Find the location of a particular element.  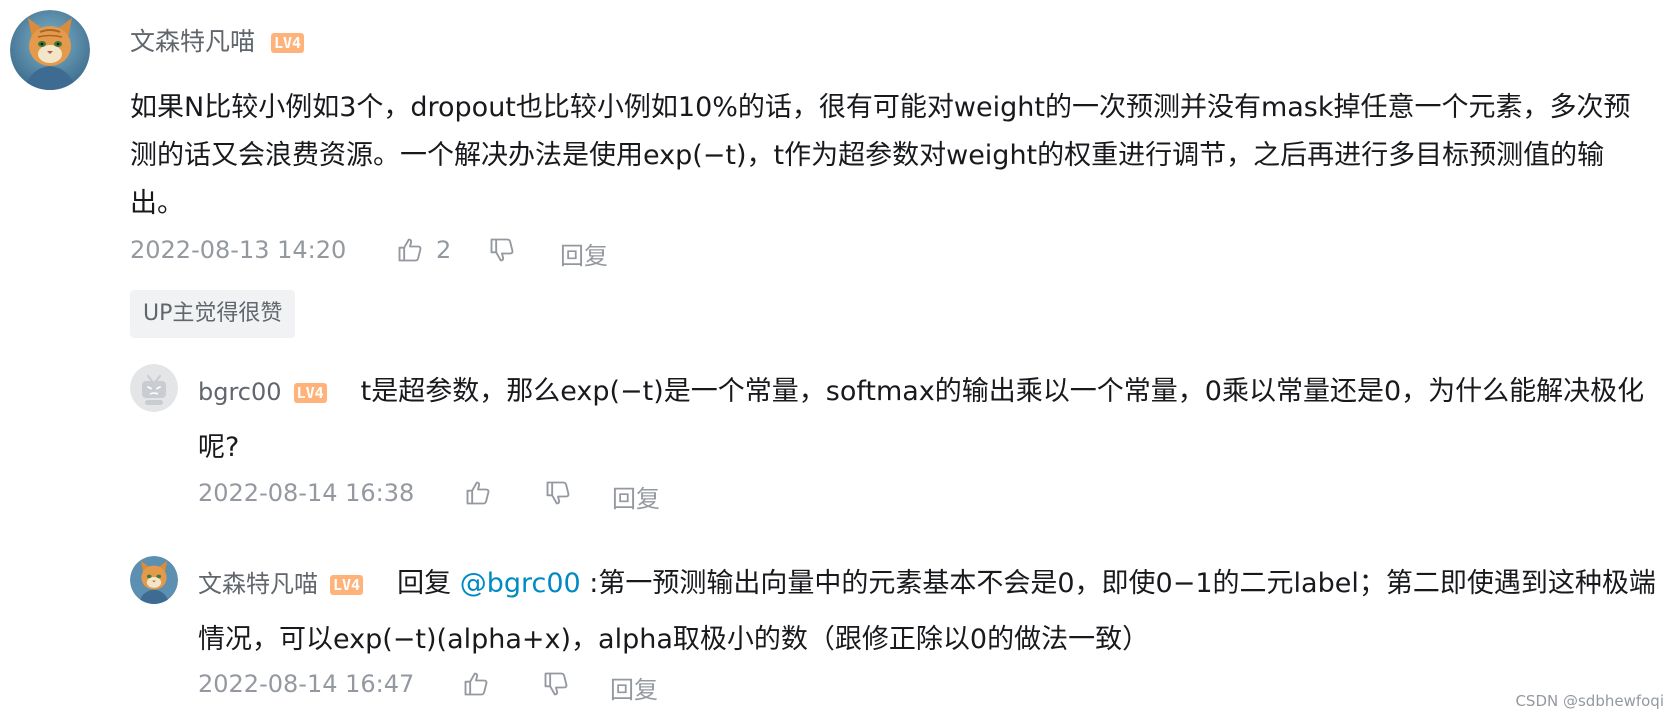

tv-avatar-icon is located at coordinates (154, 388).